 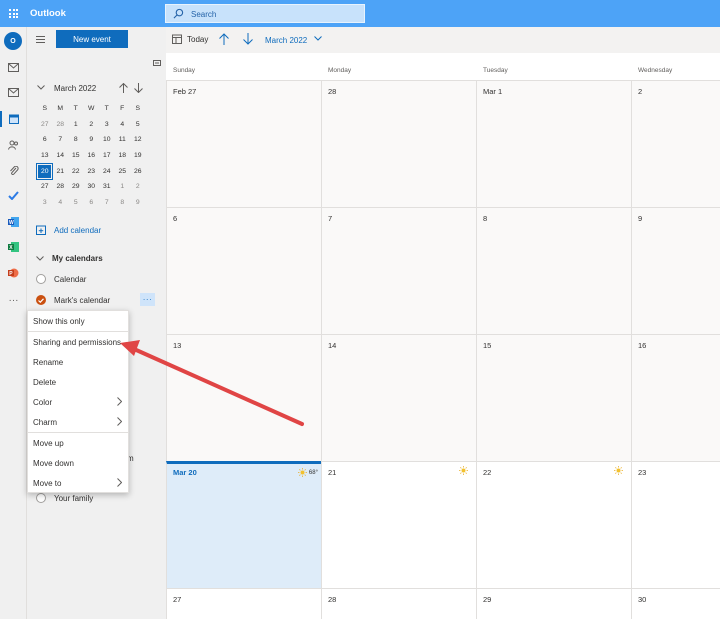 What do you see at coordinates (76, 187) in the screenshot?
I see `mini-calendar-day: 29` at bounding box center [76, 187].